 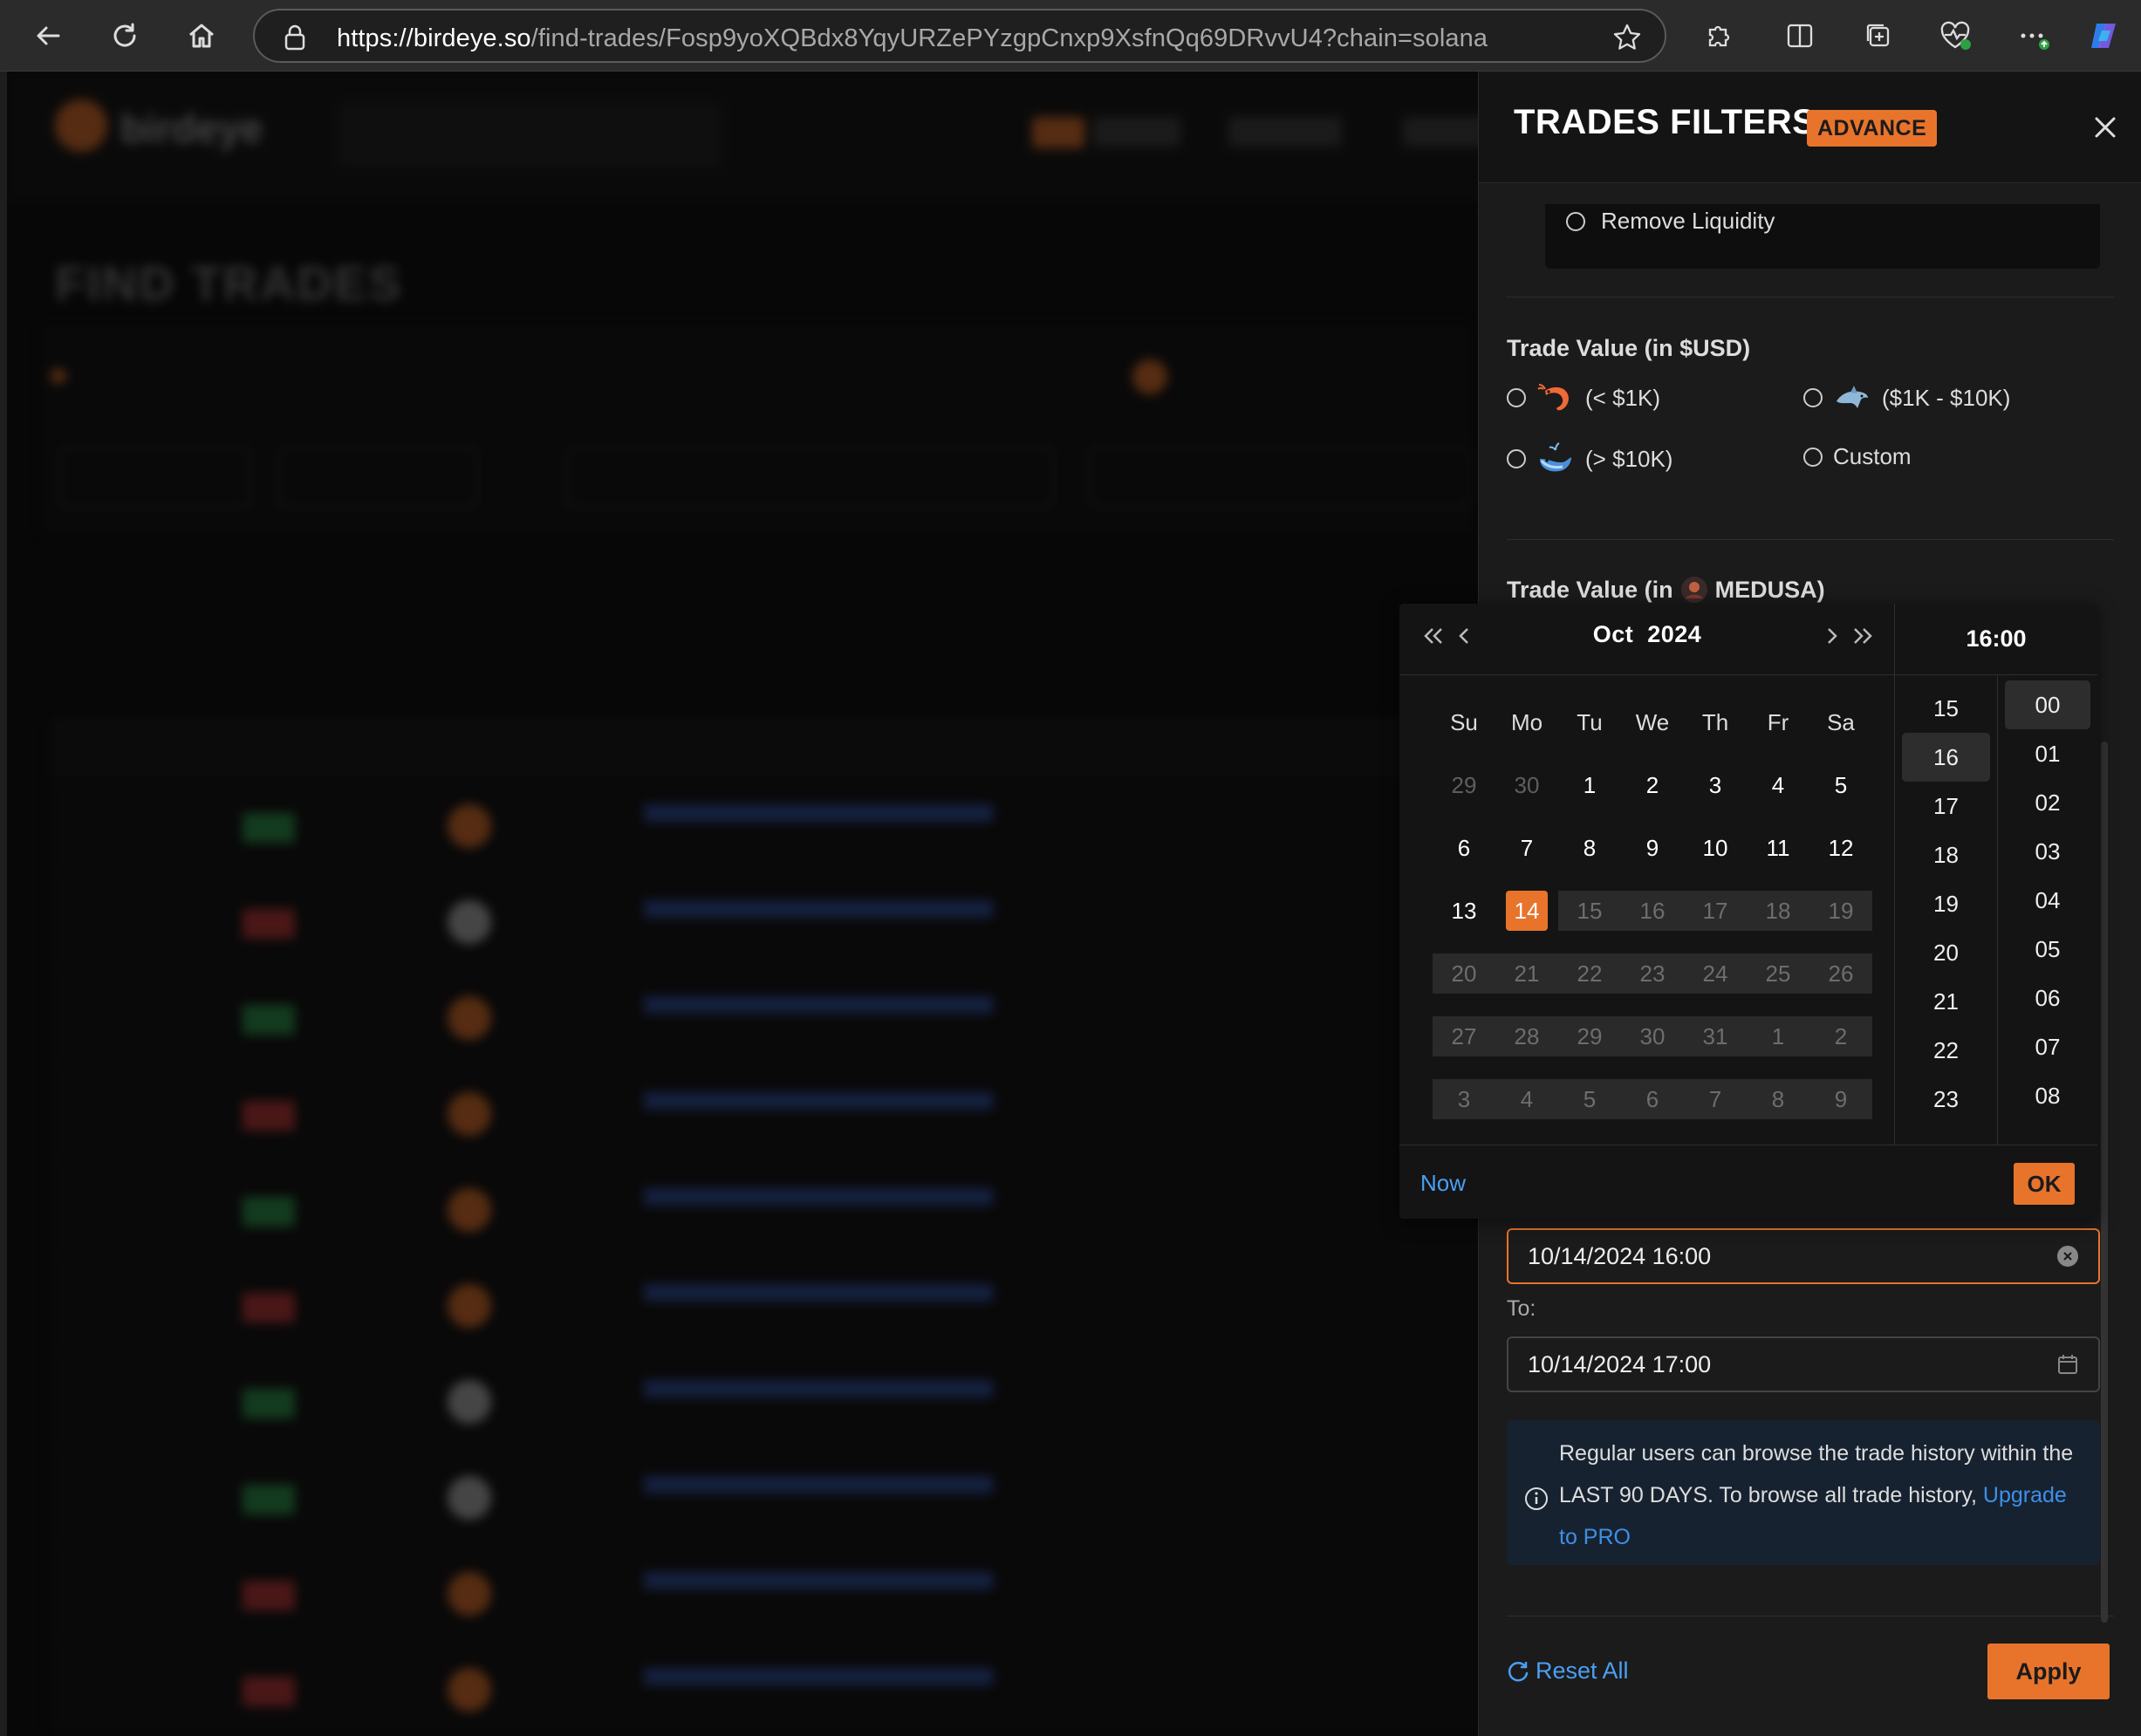 I want to click on minute-option: 07, so click(x=2047, y=1046).